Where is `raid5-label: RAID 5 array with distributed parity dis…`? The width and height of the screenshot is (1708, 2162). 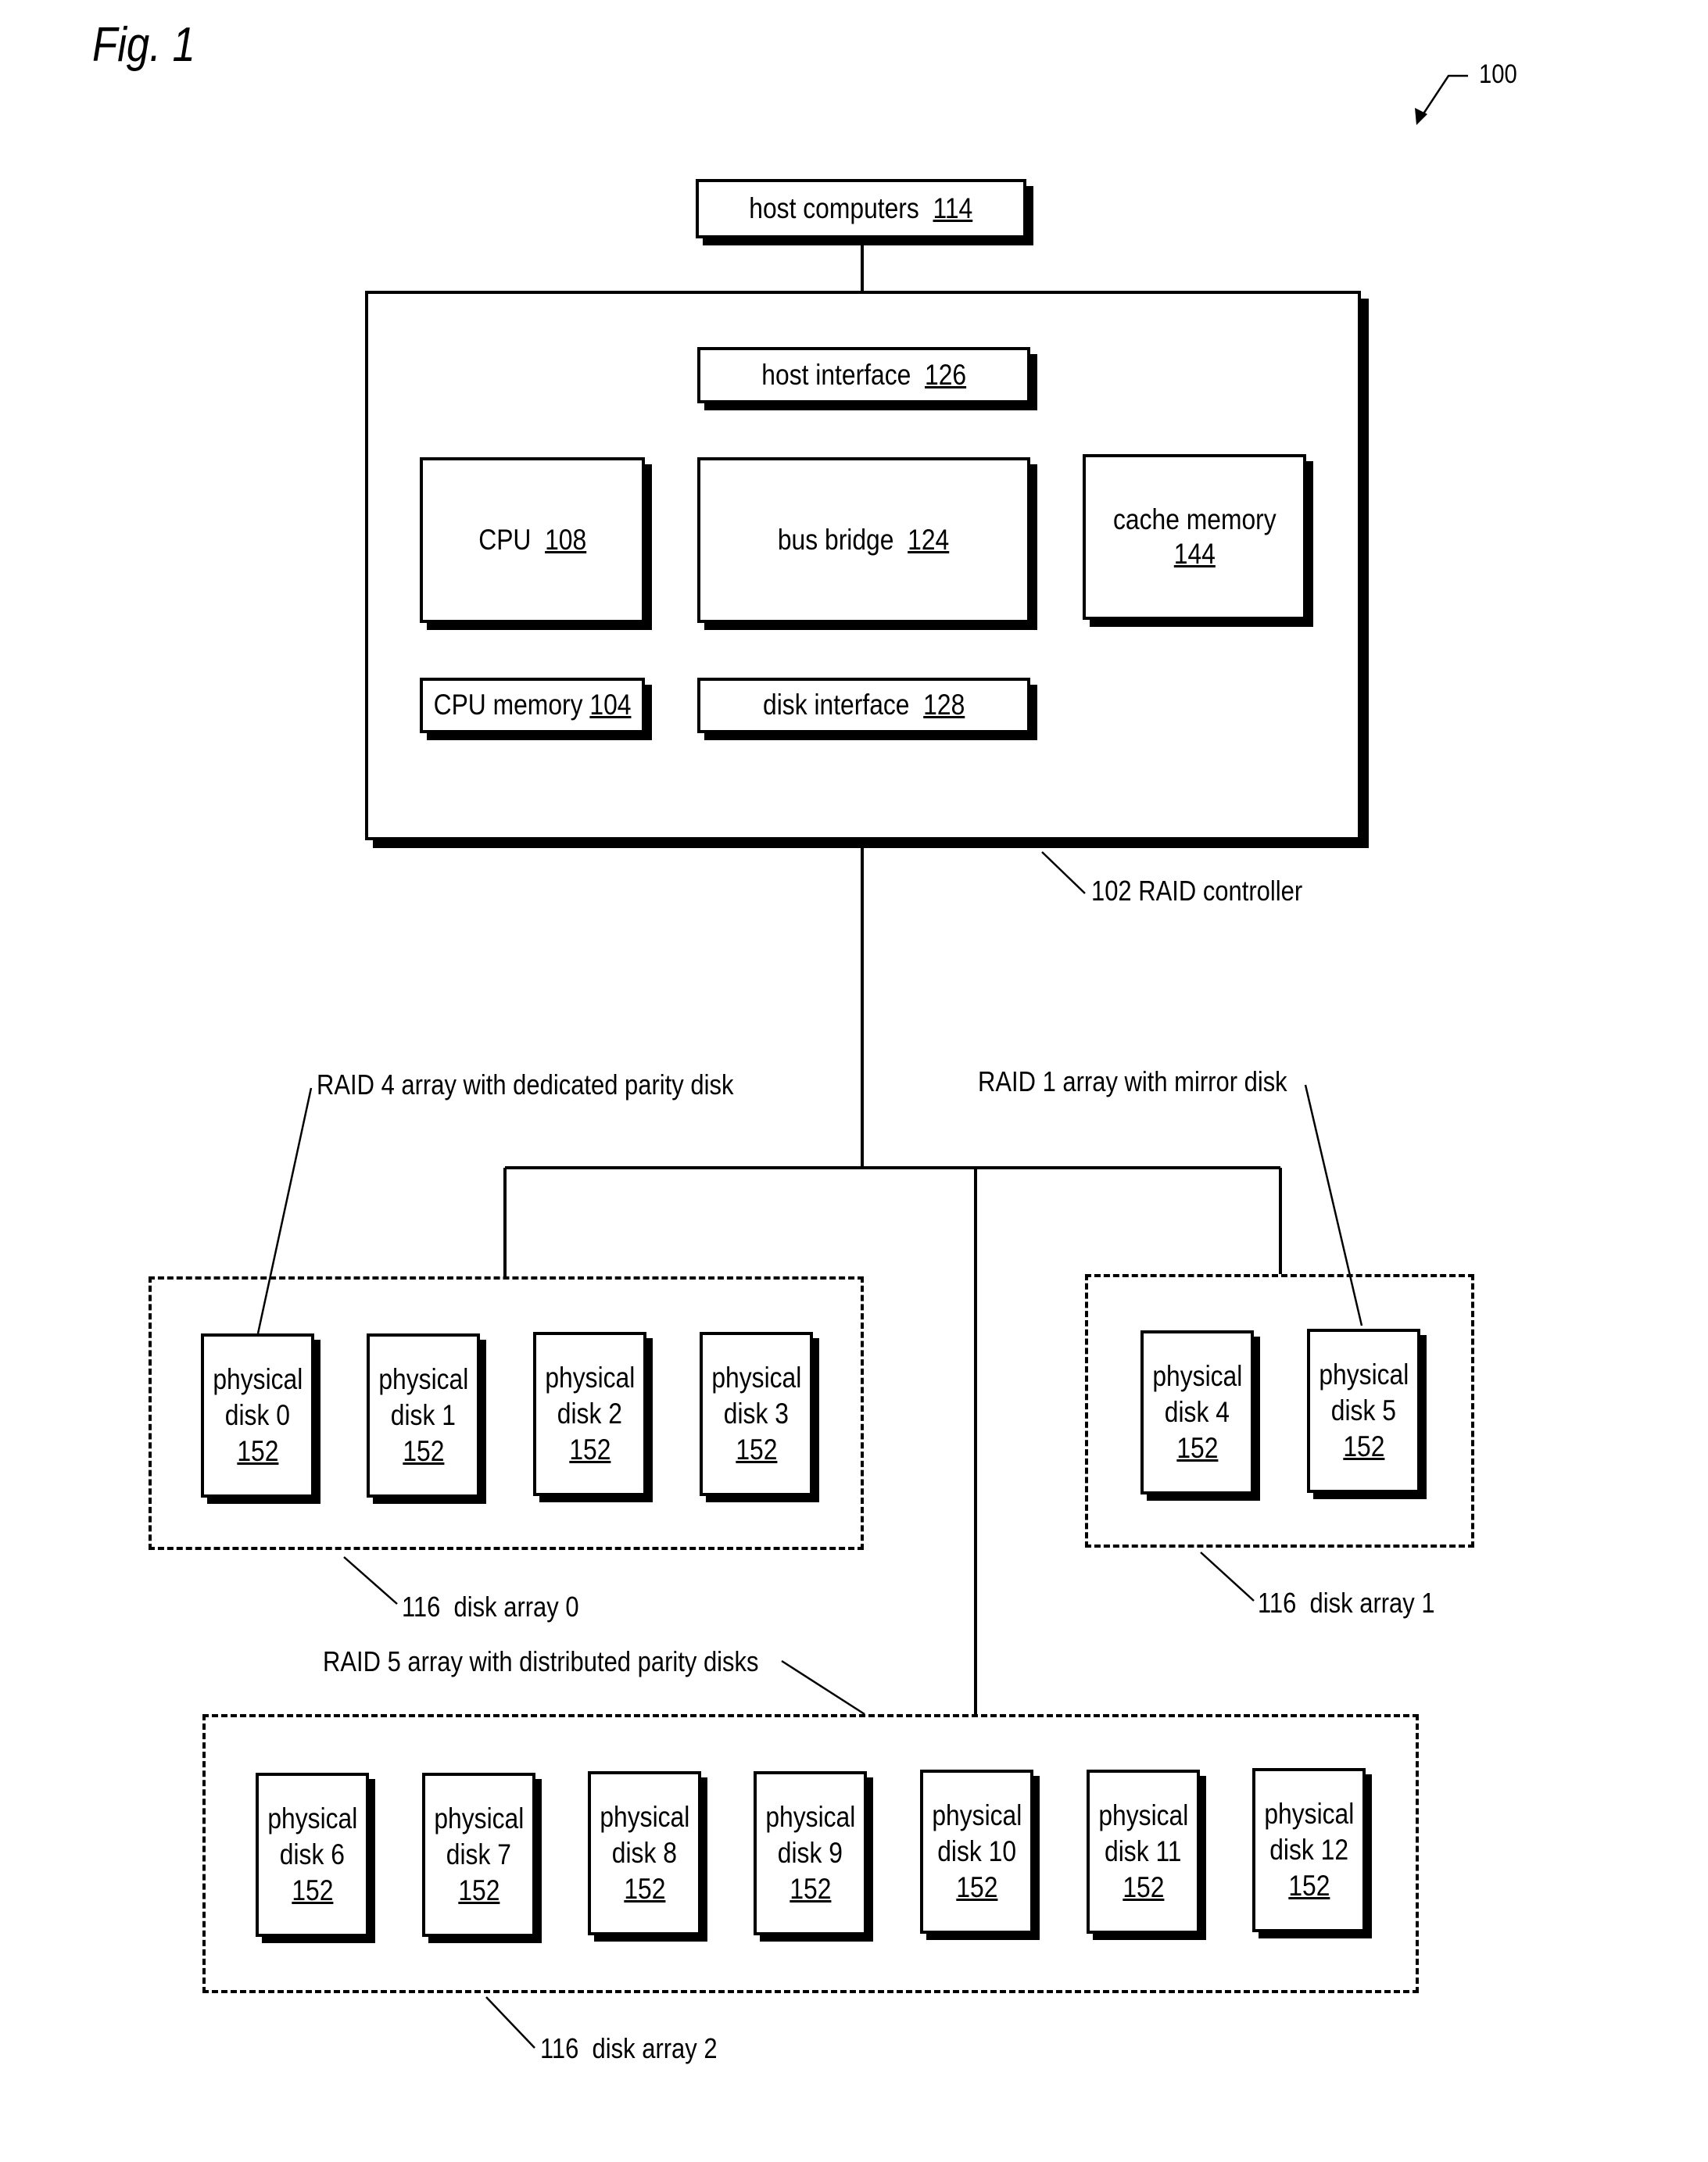
raid5-label: RAID 5 array with distributed parity dis… is located at coordinates (541, 1661).